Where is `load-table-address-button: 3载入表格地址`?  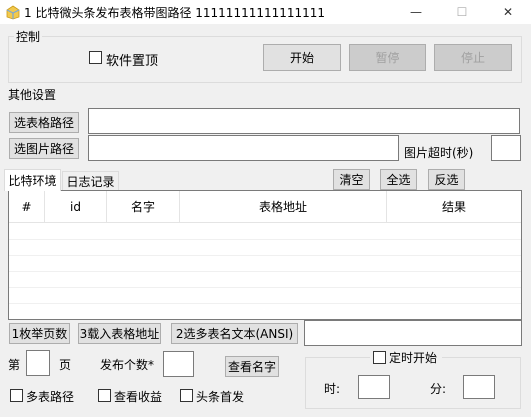 load-table-address-button: 3载入表格地址 is located at coordinates (119, 333).